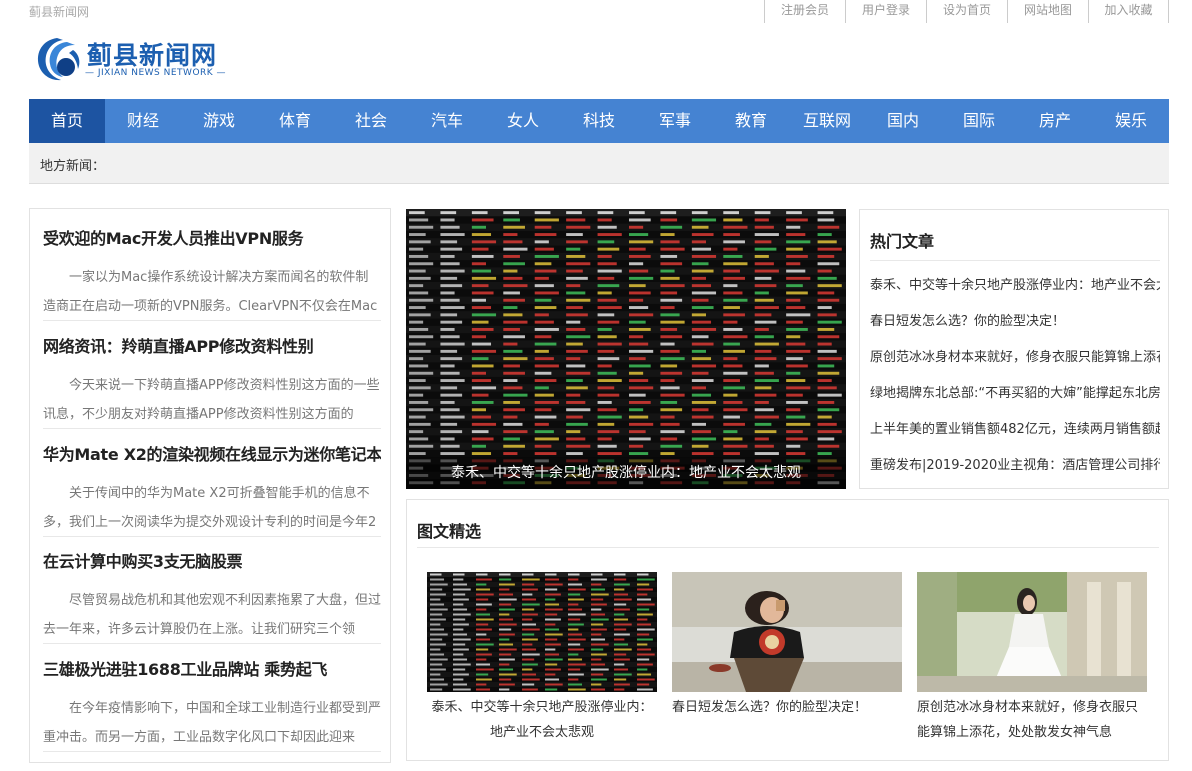 Image resolution: width=1192 pixels, height=771 pixels. What do you see at coordinates (371, 121) in the screenshot?
I see `nav-item: 社会` at bounding box center [371, 121].